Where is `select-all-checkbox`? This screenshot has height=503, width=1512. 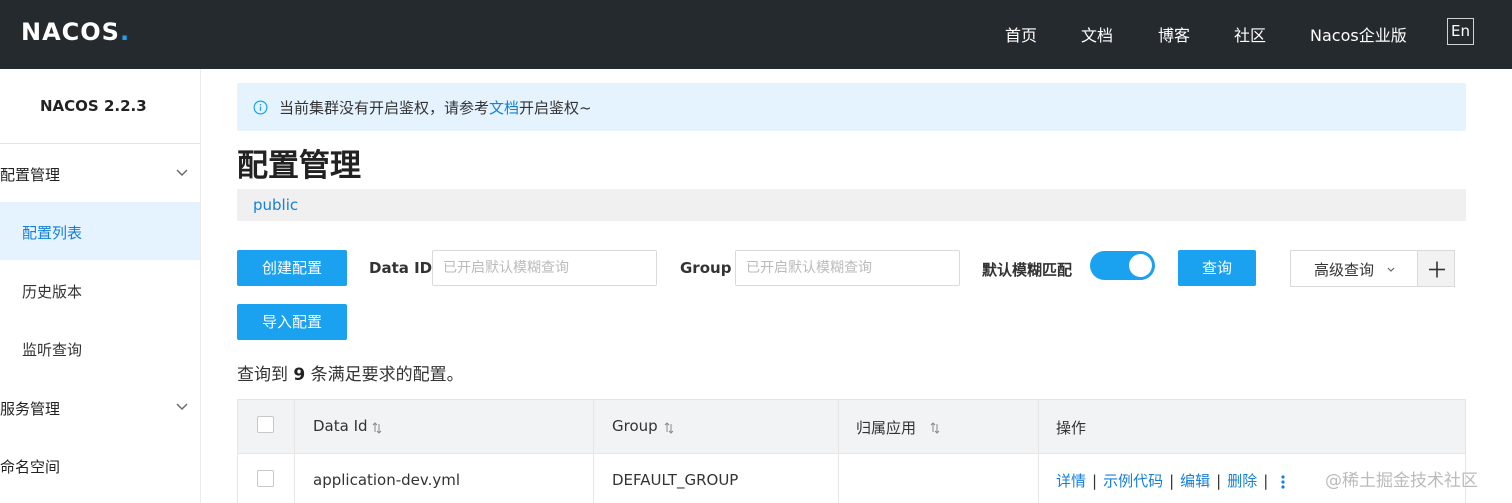 select-all-checkbox is located at coordinates (265, 424).